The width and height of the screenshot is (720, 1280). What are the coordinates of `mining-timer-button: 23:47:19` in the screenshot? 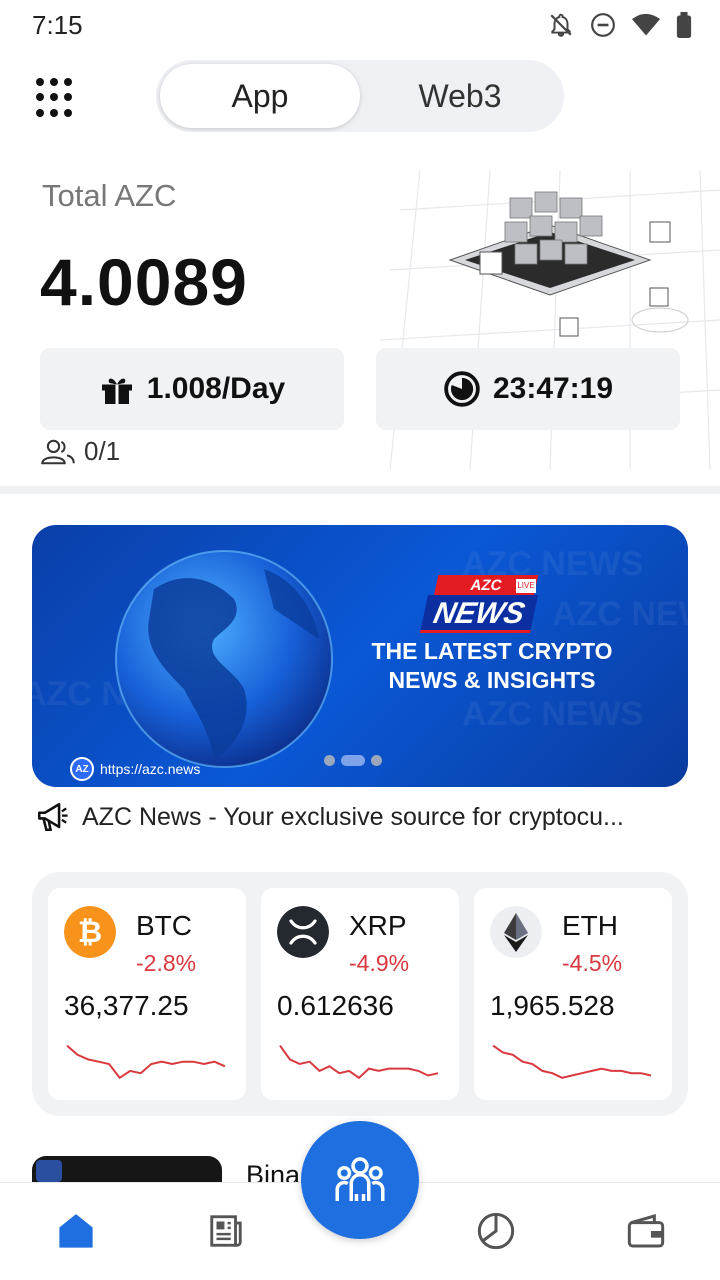 It's located at (528, 389).